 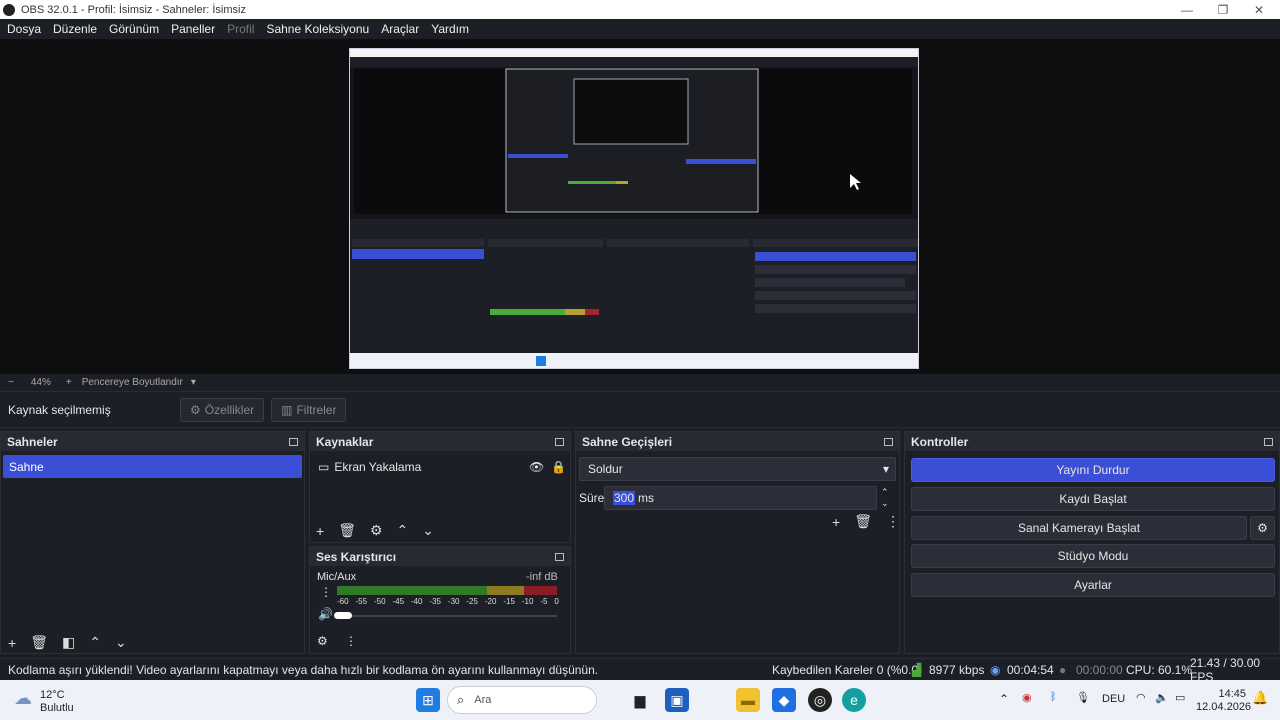 I want to click on tick-label: -30, so click(x=453, y=601).